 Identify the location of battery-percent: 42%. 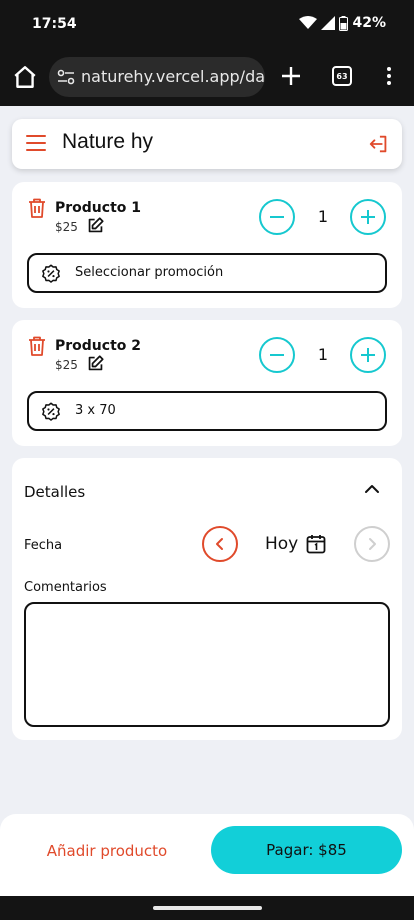
(369, 23).